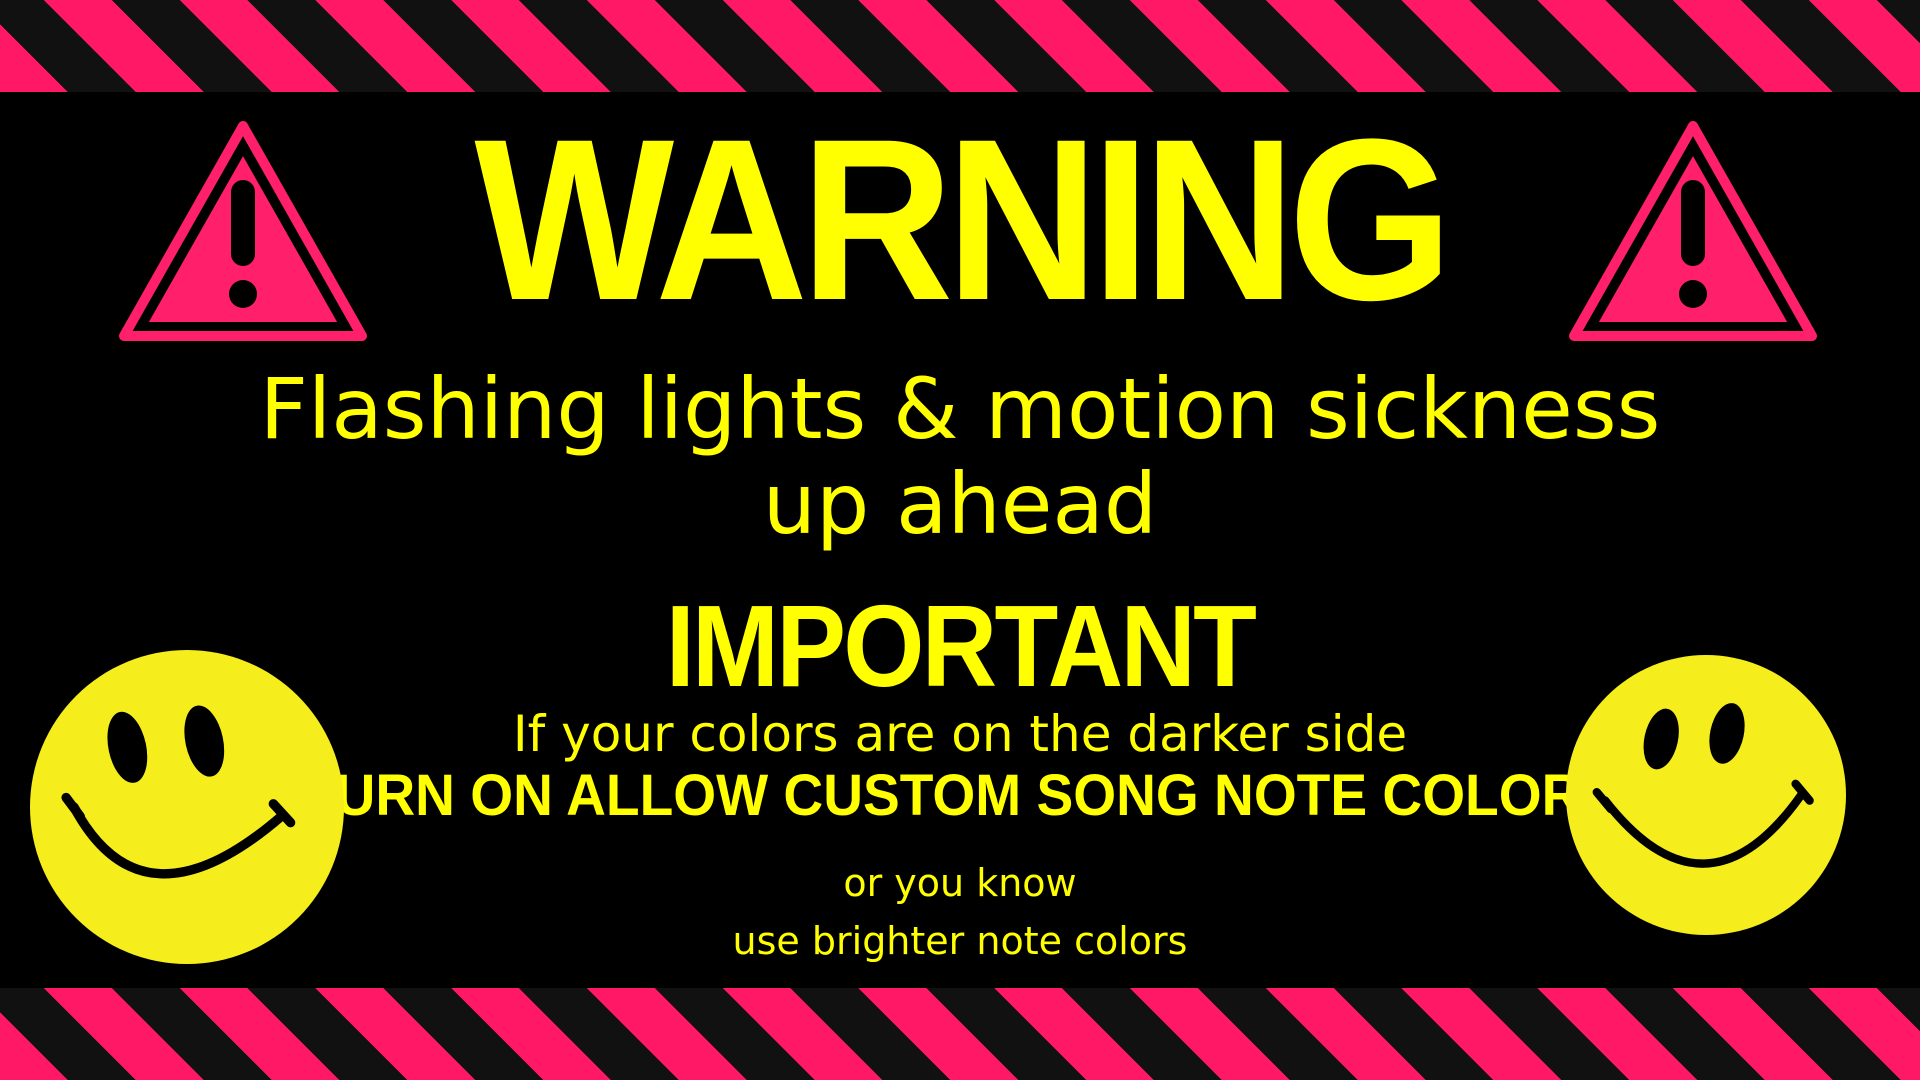 The width and height of the screenshot is (1920, 1080). Describe the element at coordinates (960, 46) in the screenshot. I see `top-hazard-stripes` at that location.